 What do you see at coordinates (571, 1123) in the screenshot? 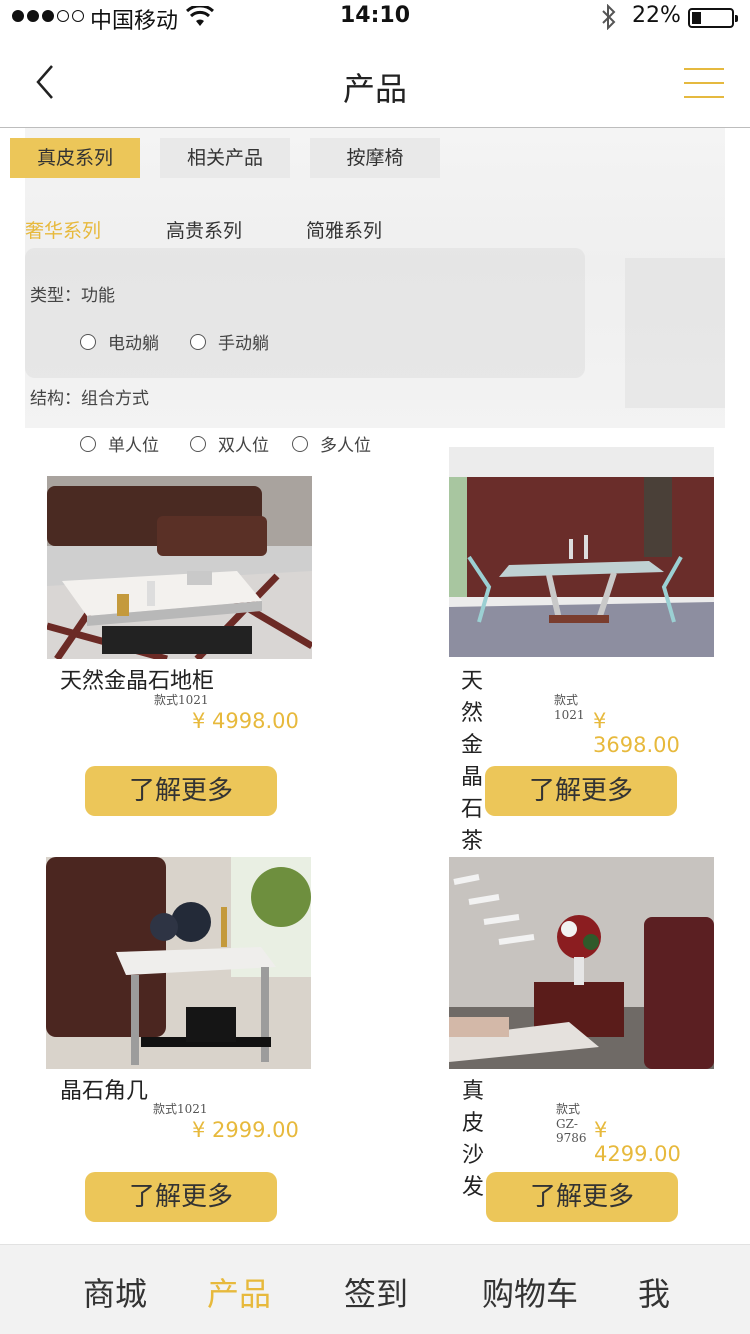
I see `product-model: 款式GZ-9786` at bounding box center [571, 1123].